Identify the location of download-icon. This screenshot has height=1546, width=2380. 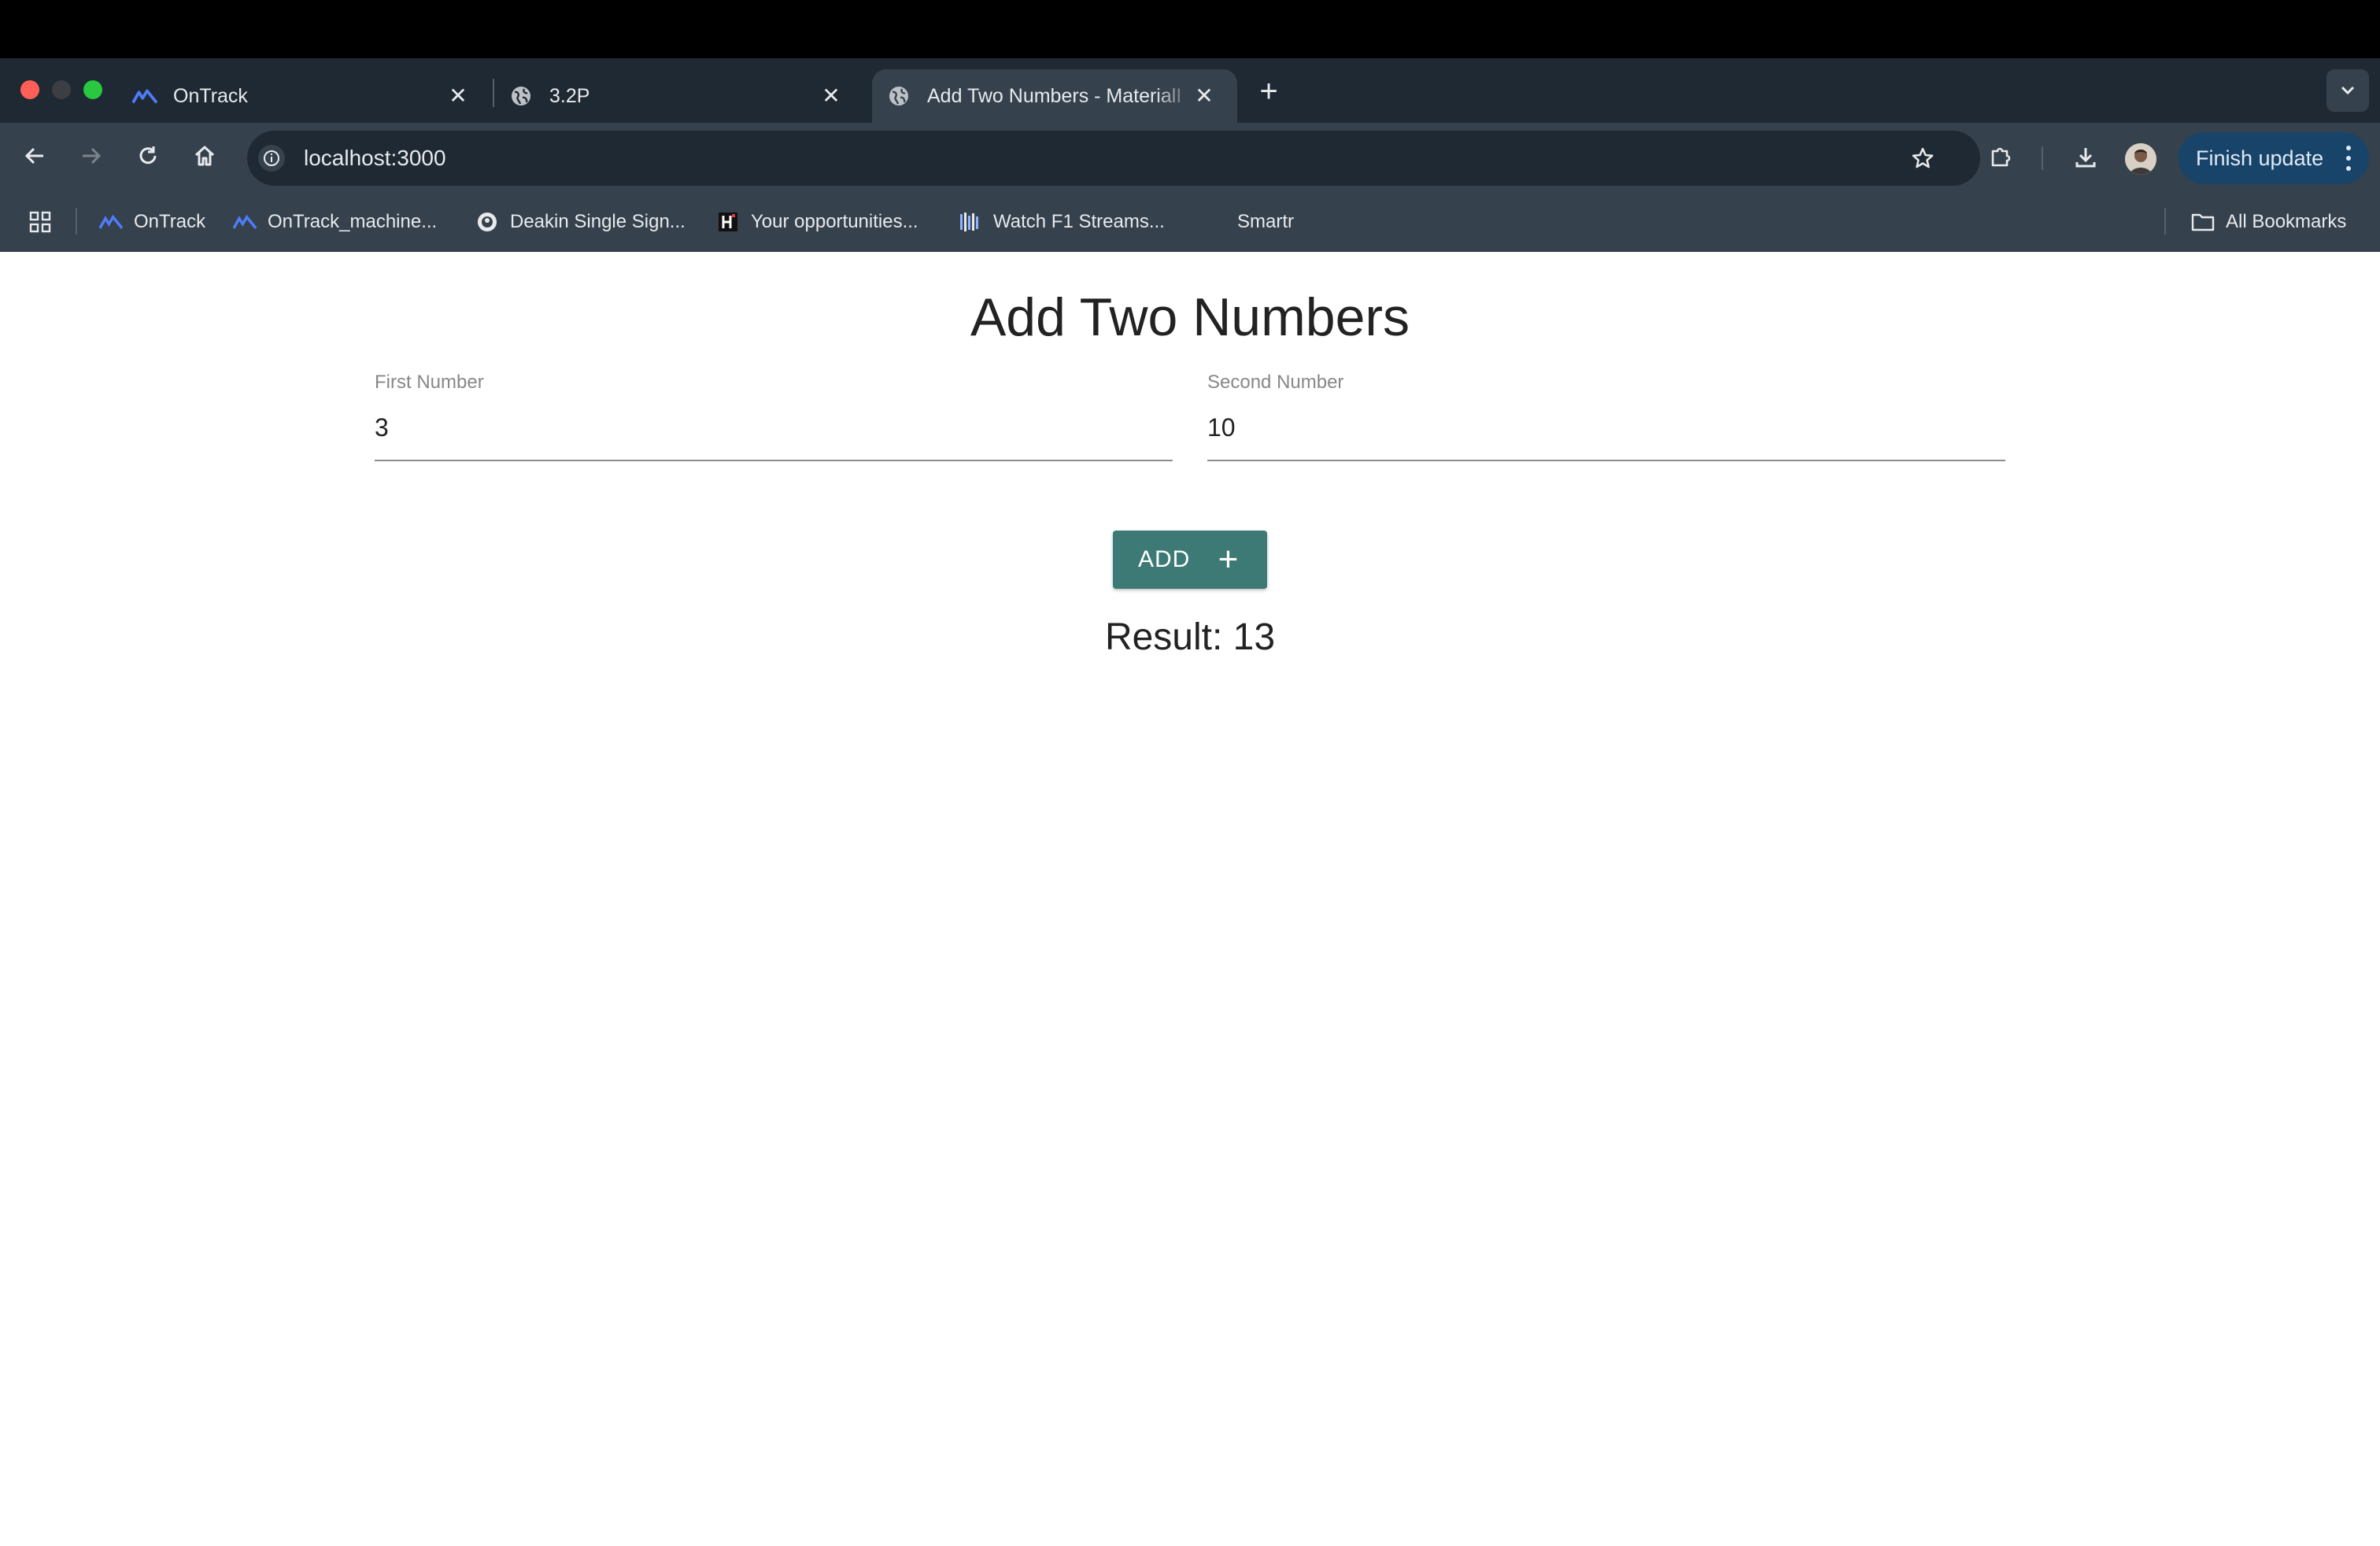
(2085, 157).